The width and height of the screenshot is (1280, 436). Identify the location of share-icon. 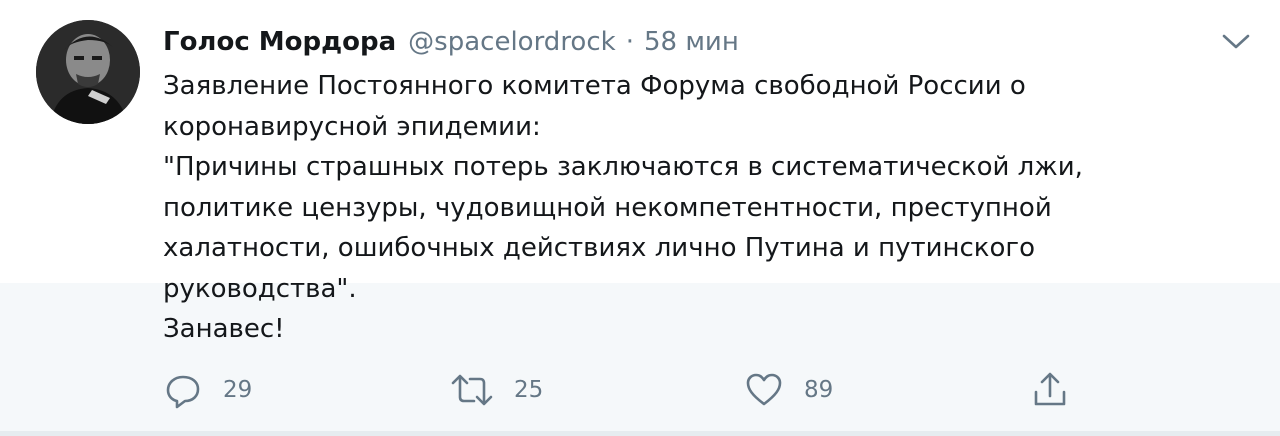
(1050, 389).